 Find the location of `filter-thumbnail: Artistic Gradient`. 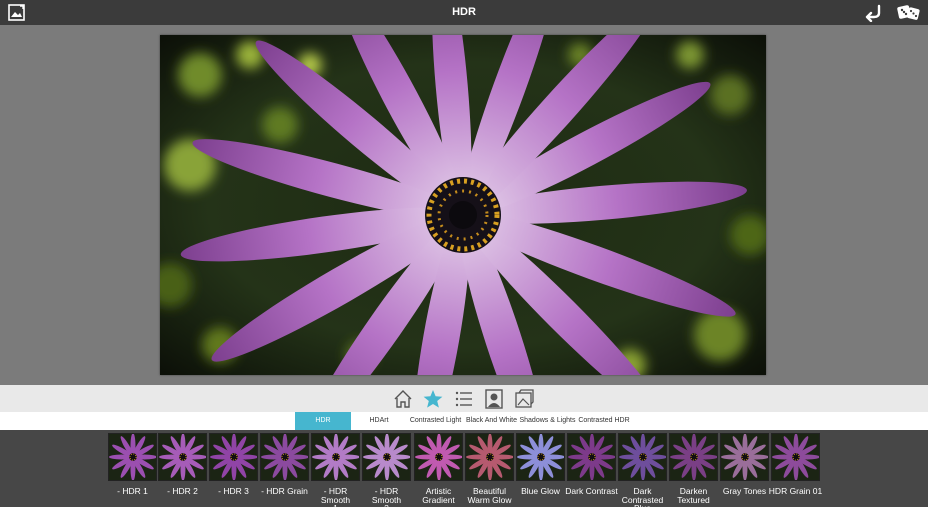

filter-thumbnail: Artistic Gradient is located at coordinates (438, 468).